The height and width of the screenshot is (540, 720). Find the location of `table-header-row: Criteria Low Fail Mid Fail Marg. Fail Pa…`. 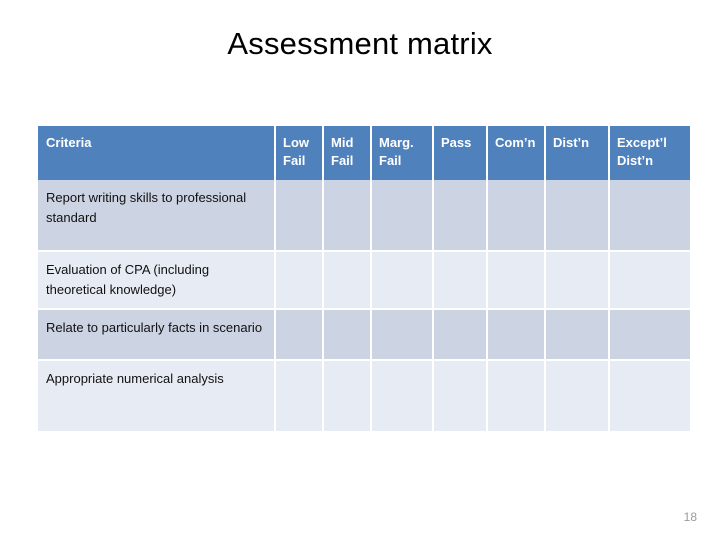

table-header-row: Criteria Low Fail Mid Fail Marg. Fail Pa… is located at coordinates (364, 153).